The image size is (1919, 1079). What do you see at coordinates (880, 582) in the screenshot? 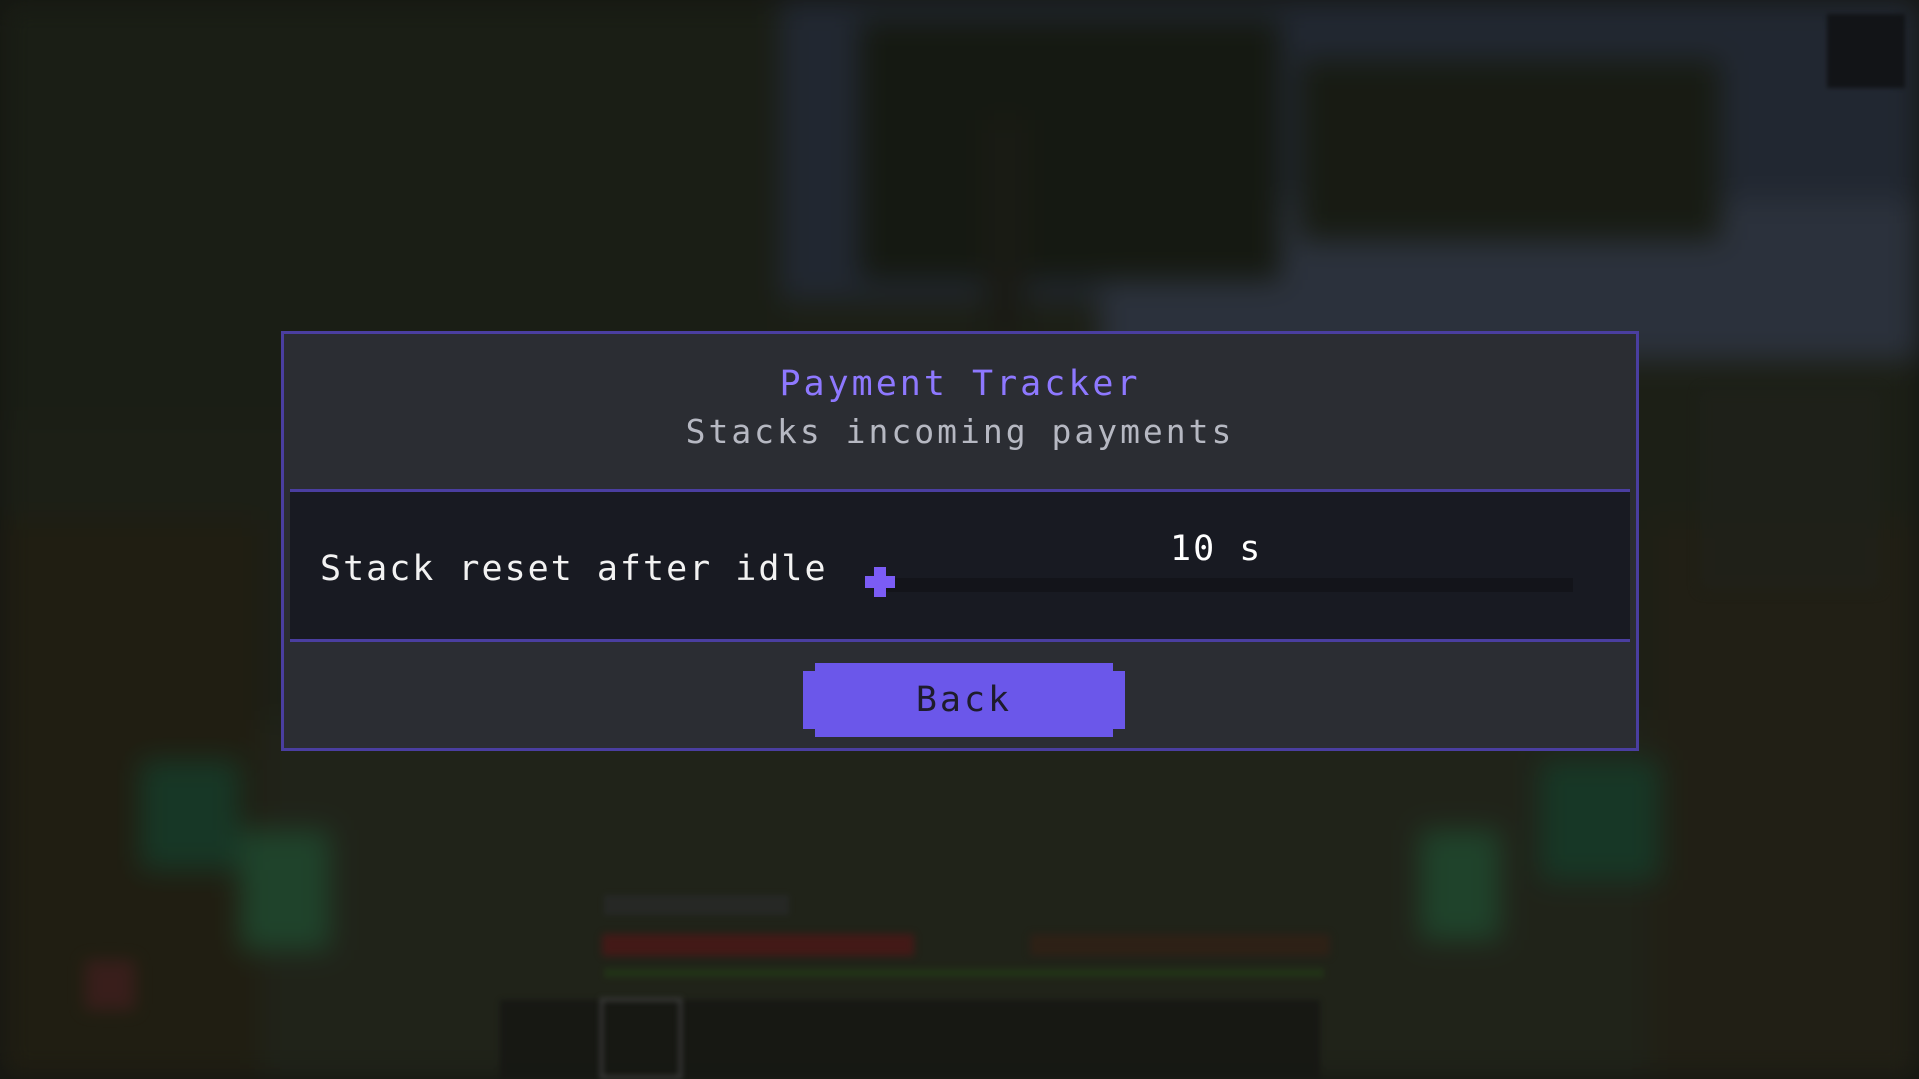
I see `slider-knob-icon` at bounding box center [880, 582].